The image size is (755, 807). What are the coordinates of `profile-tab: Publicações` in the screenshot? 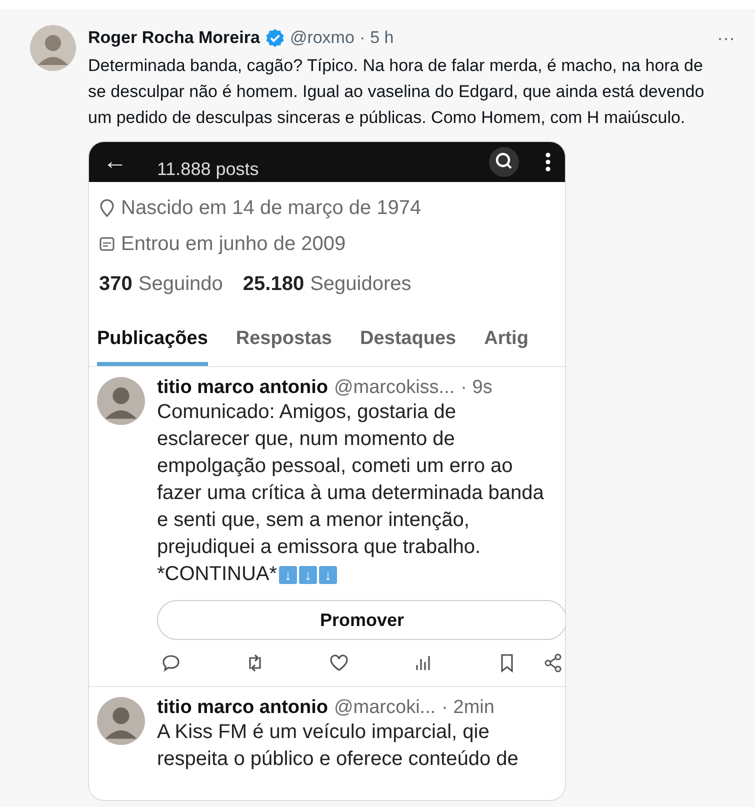 It's located at (152, 347).